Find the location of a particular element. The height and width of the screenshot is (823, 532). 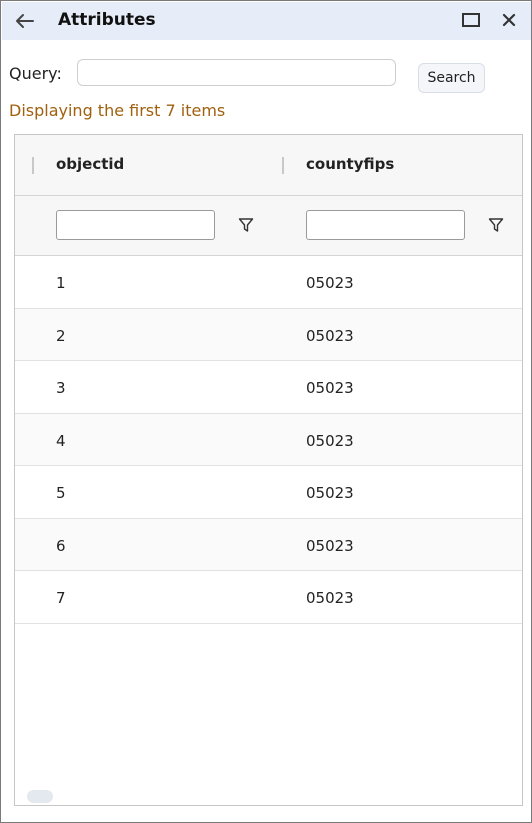

objectid-cell: 3 is located at coordinates (61, 388).